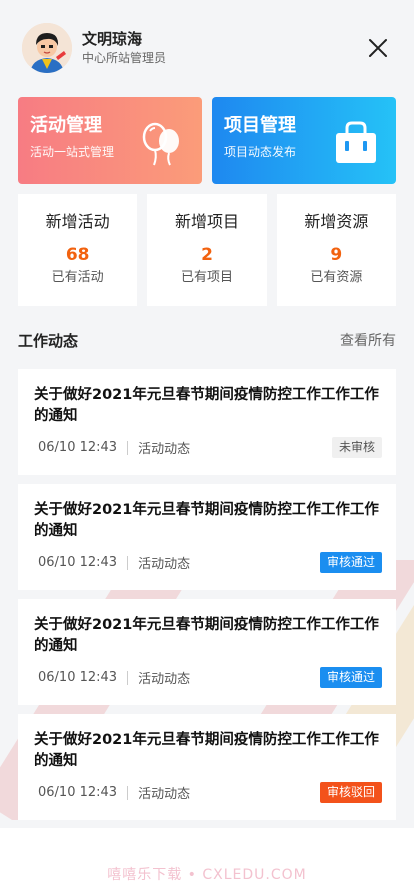 The image size is (414, 896). What do you see at coordinates (208, 447) in the screenshot?
I see `item-meta: 06/10 12:43 活动动态` at bounding box center [208, 447].